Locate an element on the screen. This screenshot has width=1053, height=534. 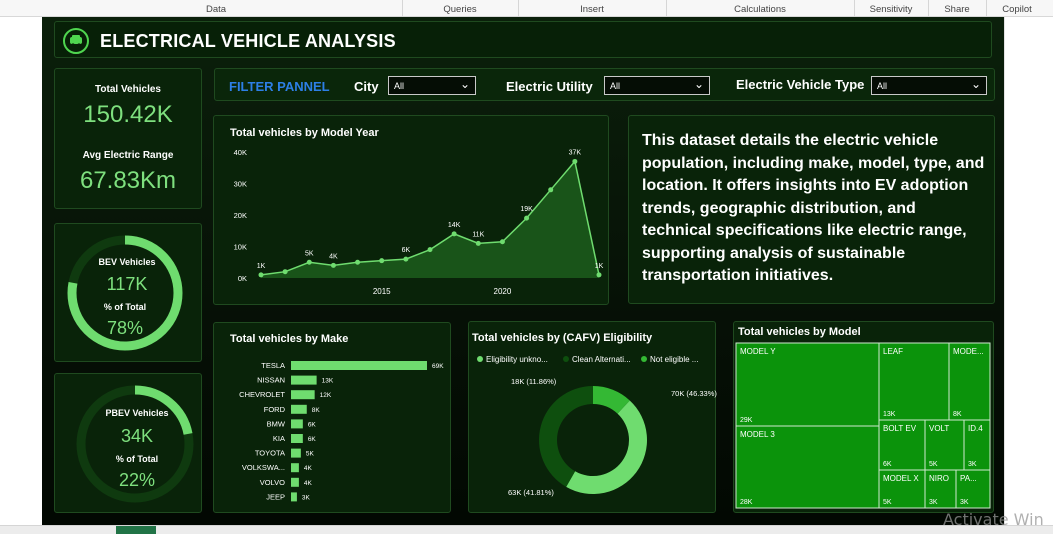
pbev-label: PBEV Vehicles is located at coordinates (136, 413).